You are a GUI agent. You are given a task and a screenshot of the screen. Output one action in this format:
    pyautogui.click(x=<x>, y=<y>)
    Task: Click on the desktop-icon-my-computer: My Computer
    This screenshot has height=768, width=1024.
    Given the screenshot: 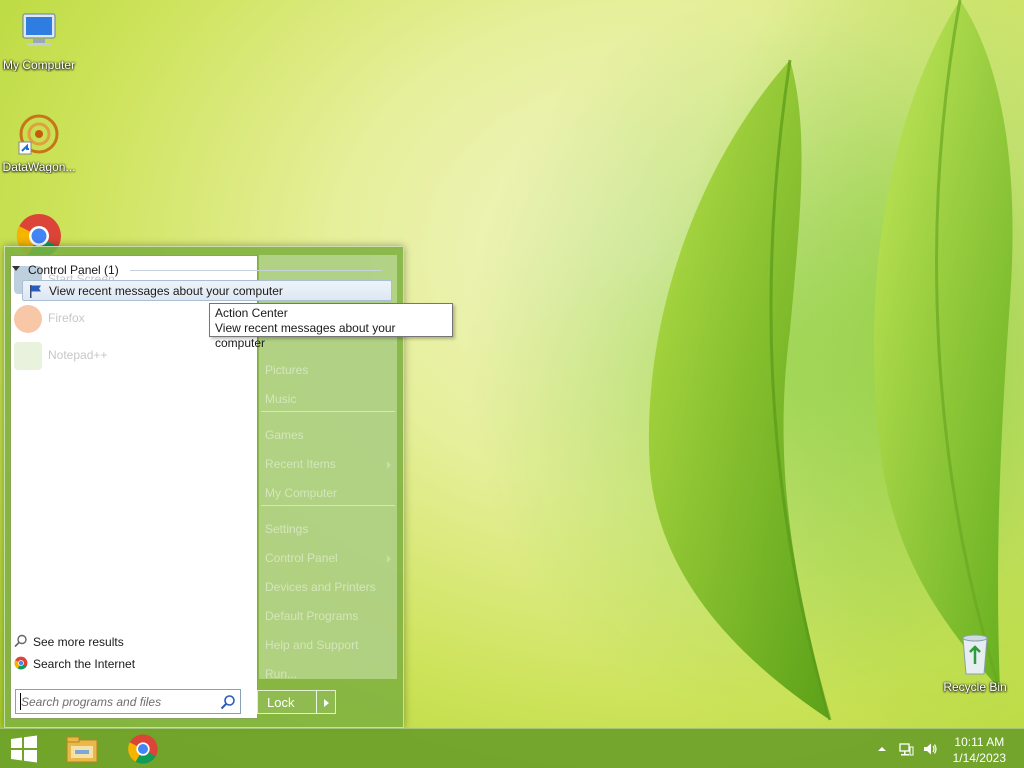 What is the action you would take?
    pyautogui.click(x=39, y=40)
    